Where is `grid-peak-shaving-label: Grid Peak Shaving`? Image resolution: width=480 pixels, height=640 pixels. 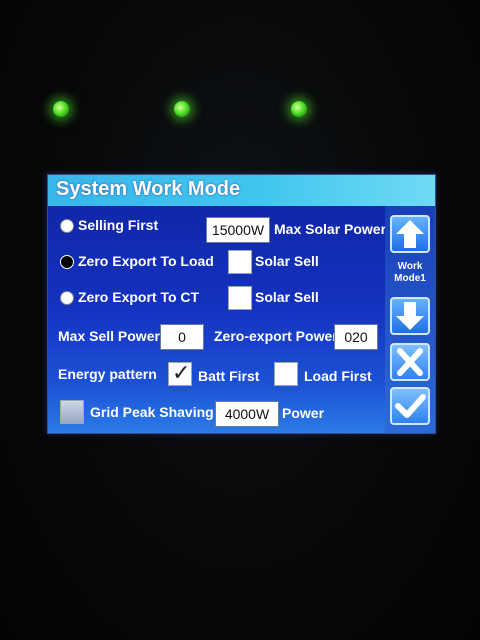 grid-peak-shaving-label: Grid Peak Shaving is located at coordinates (152, 412).